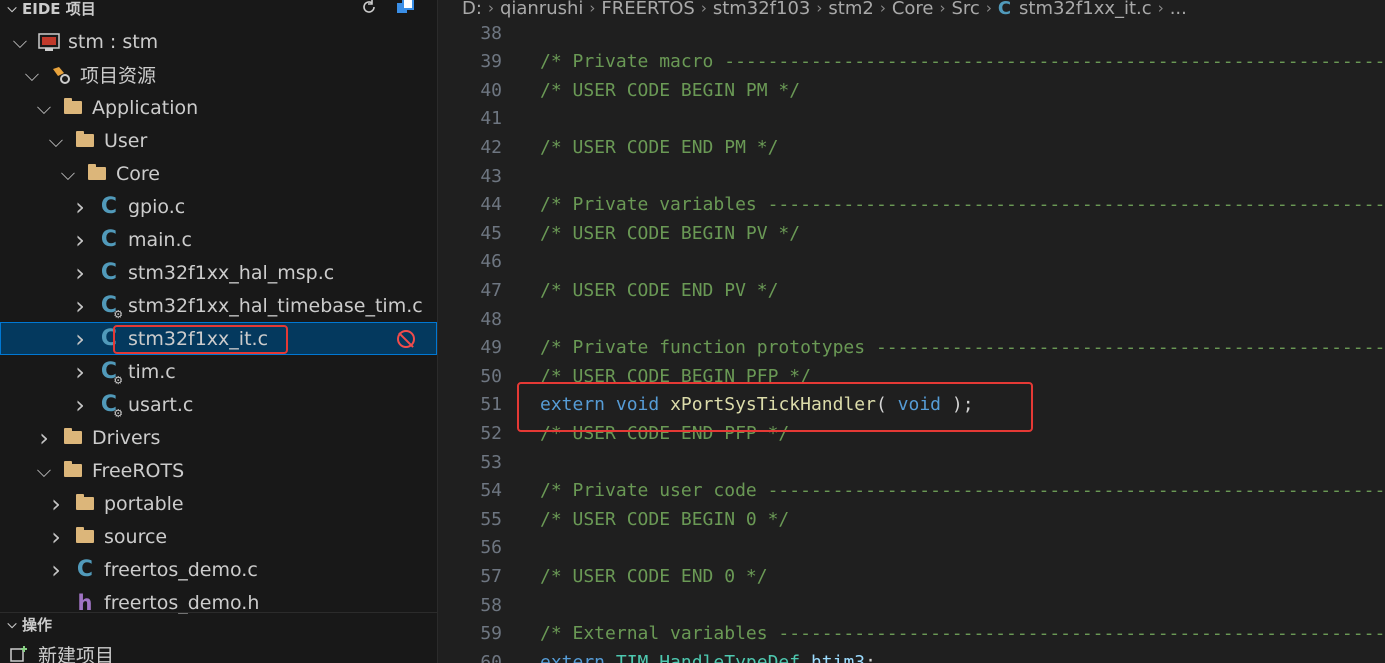 This screenshot has height=663, width=1385. What do you see at coordinates (491, 205) in the screenshot?
I see `line-number: 44` at bounding box center [491, 205].